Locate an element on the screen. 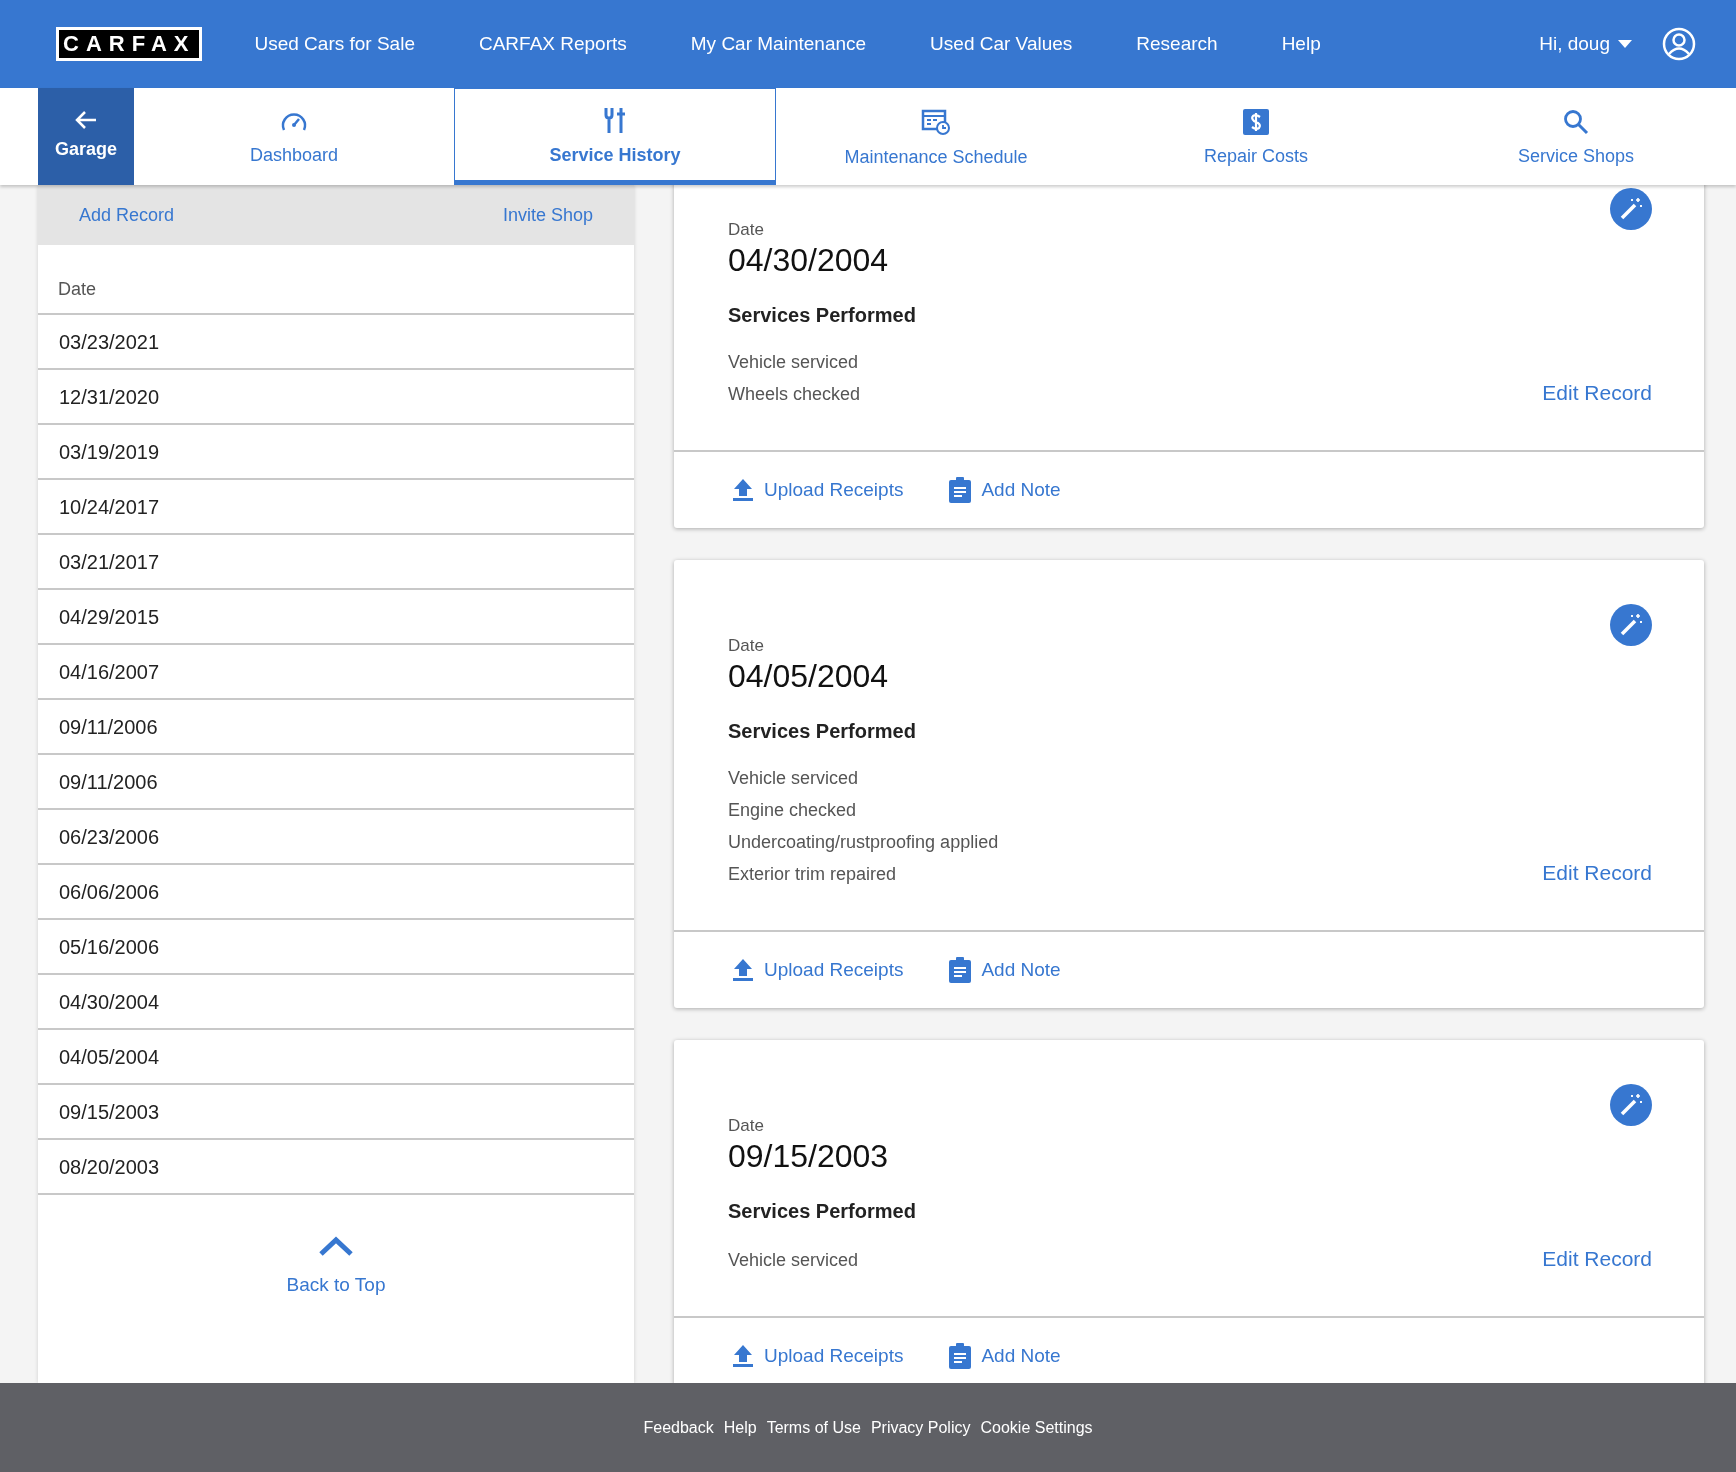 The height and width of the screenshot is (1472, 1736). nav-link: CARFAX Reports is located at coordinates (552, 44).